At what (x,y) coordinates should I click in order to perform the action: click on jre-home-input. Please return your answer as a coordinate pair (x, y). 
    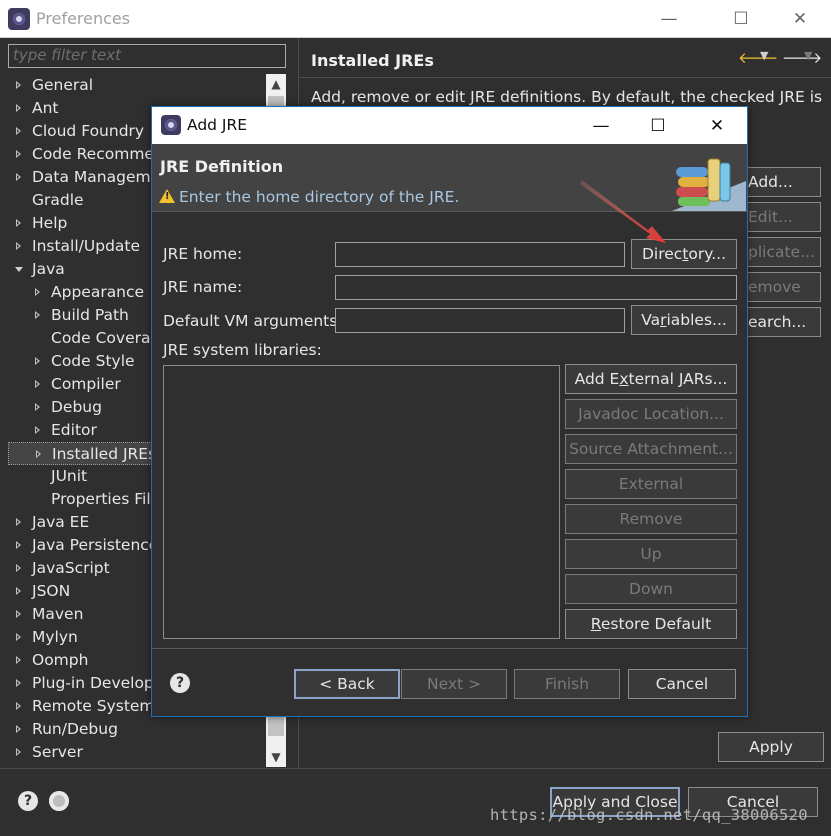
    Looking at the image, I should click on (480, 254).